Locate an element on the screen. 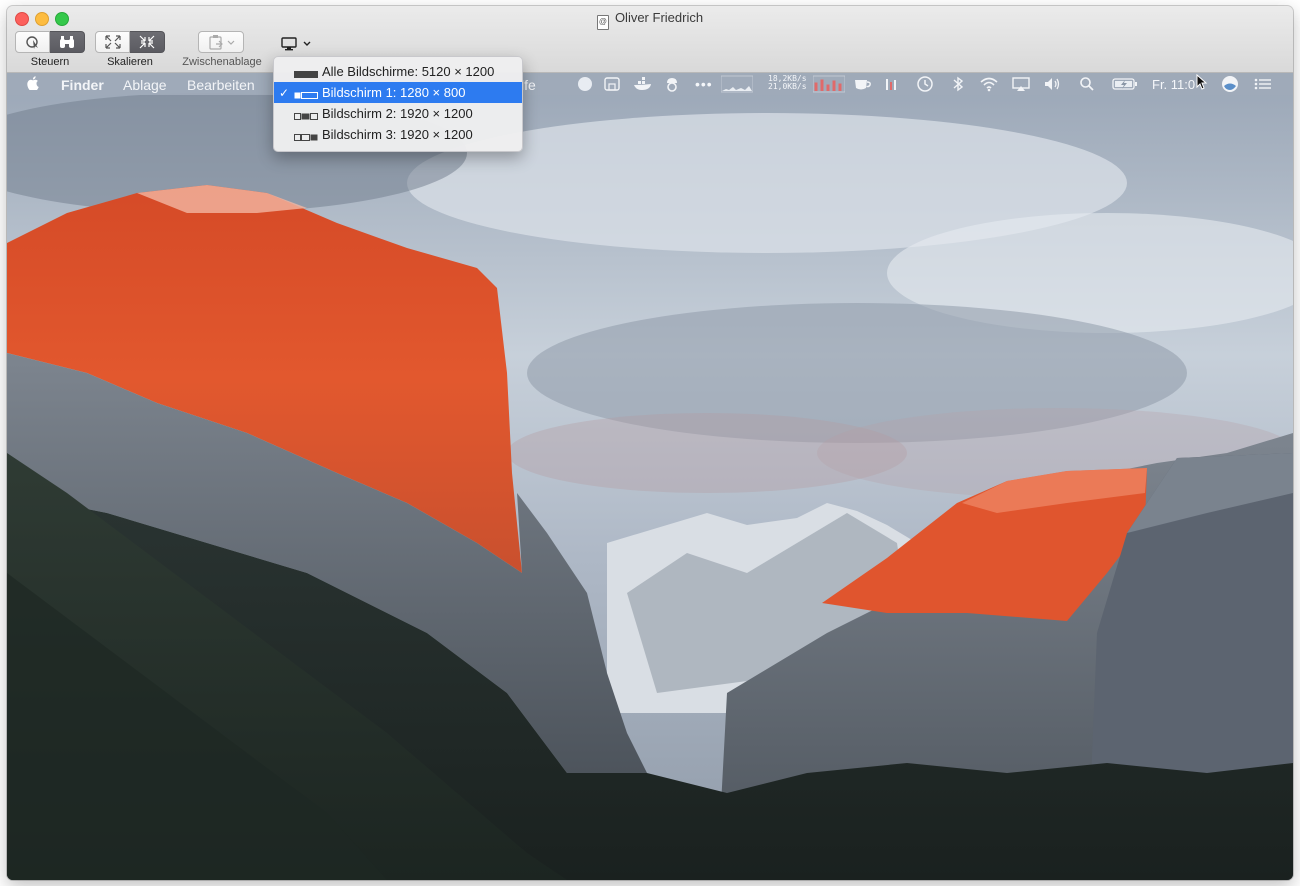 Image resolution: width=1300 pixels, height=886 pixels. display-option-label: Alle Bildschirme: 5120 × 1200 is located at coordinates (408, 71).